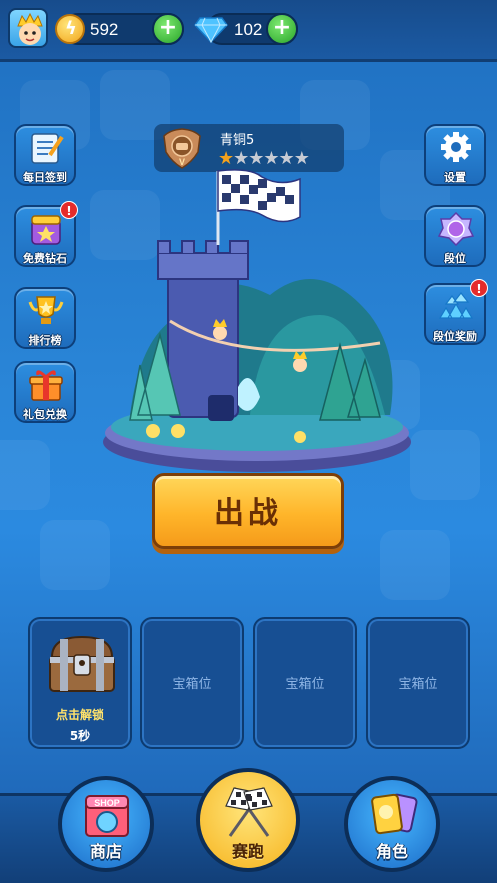 The image size is (497, 883). I want to click on leaderboard-label: 排行榜, so click(45, 340).